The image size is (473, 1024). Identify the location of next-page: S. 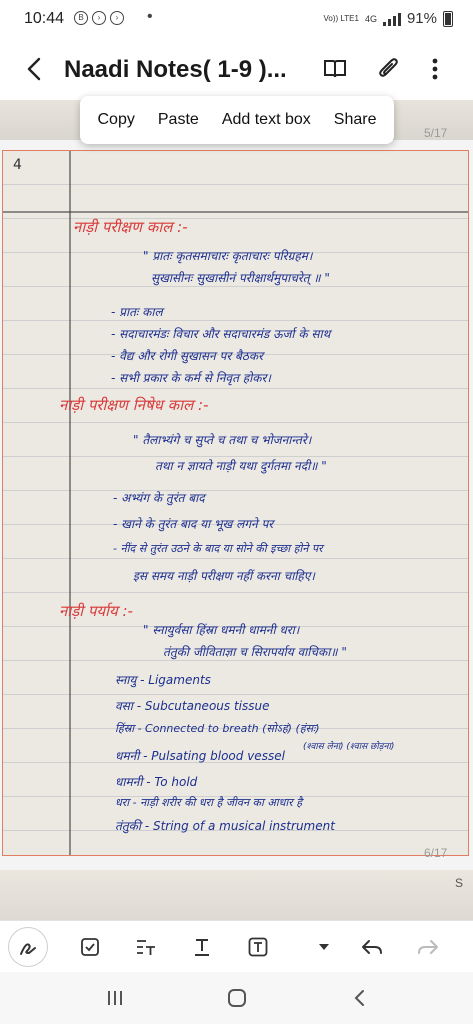
(236, 895).